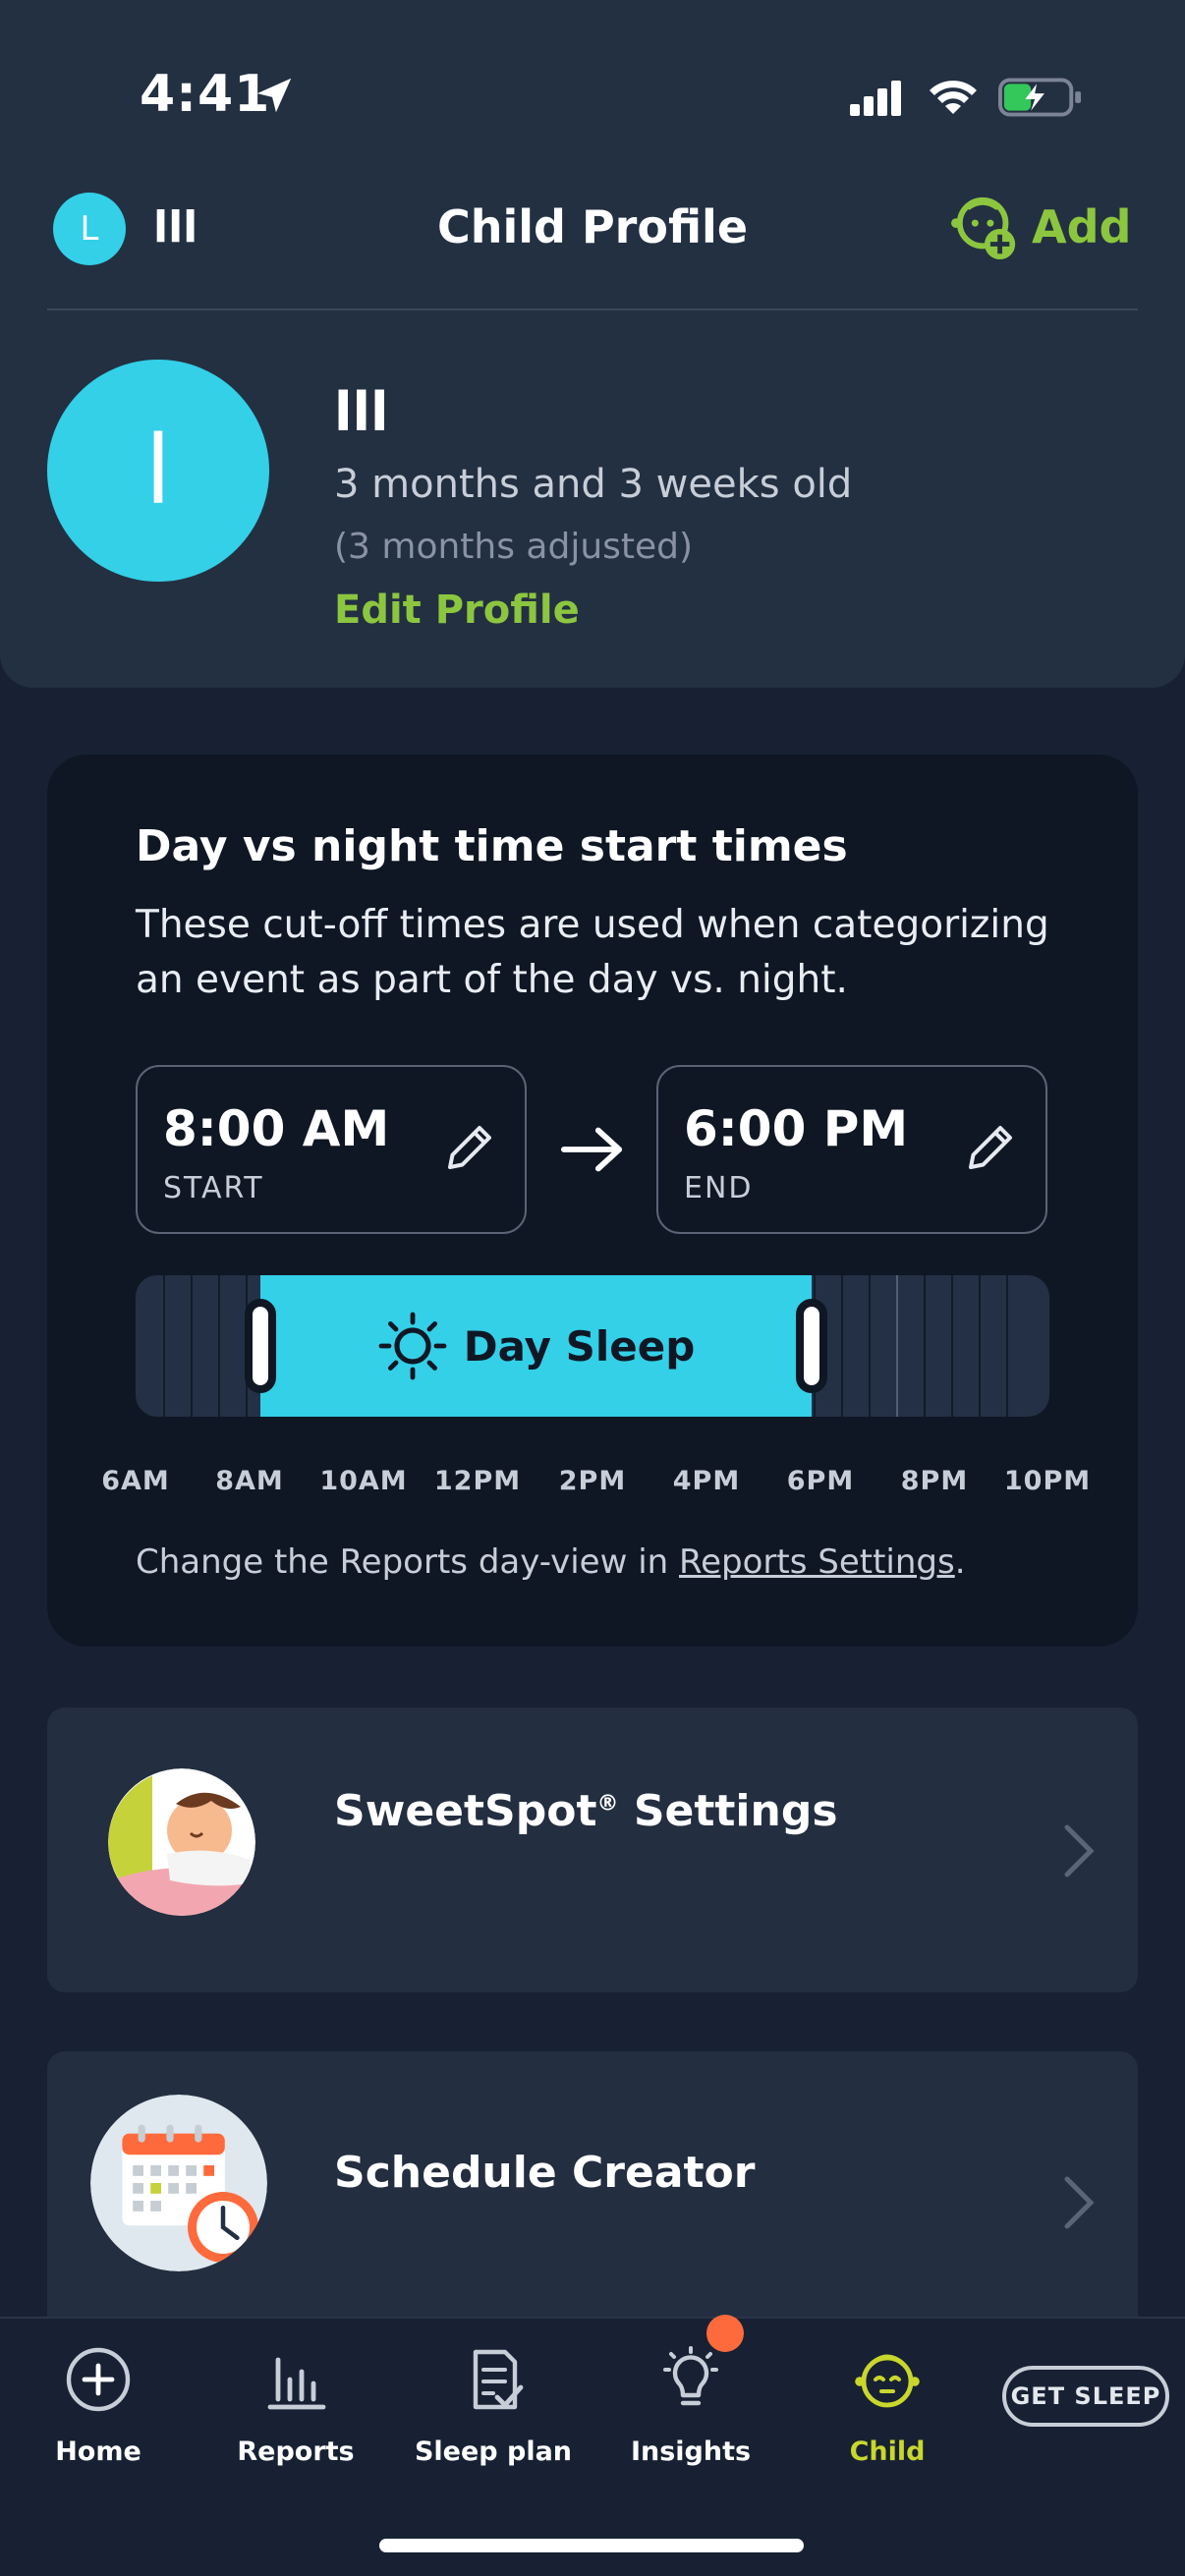  I want to click on calendar-clock-icon, so click(179, 2183).